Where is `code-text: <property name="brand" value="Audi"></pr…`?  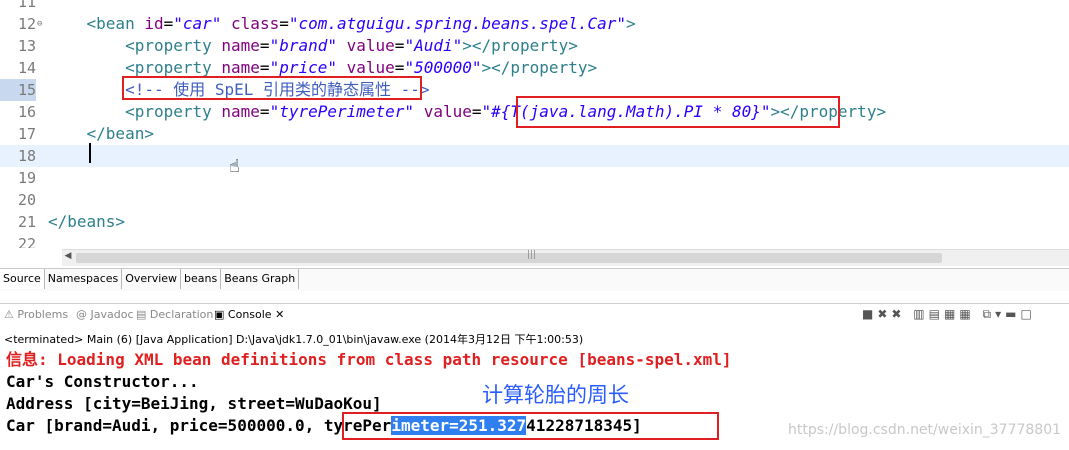 code-text: <property name="brand" value="Audi"></pr… is located at coordinates (313, 46).